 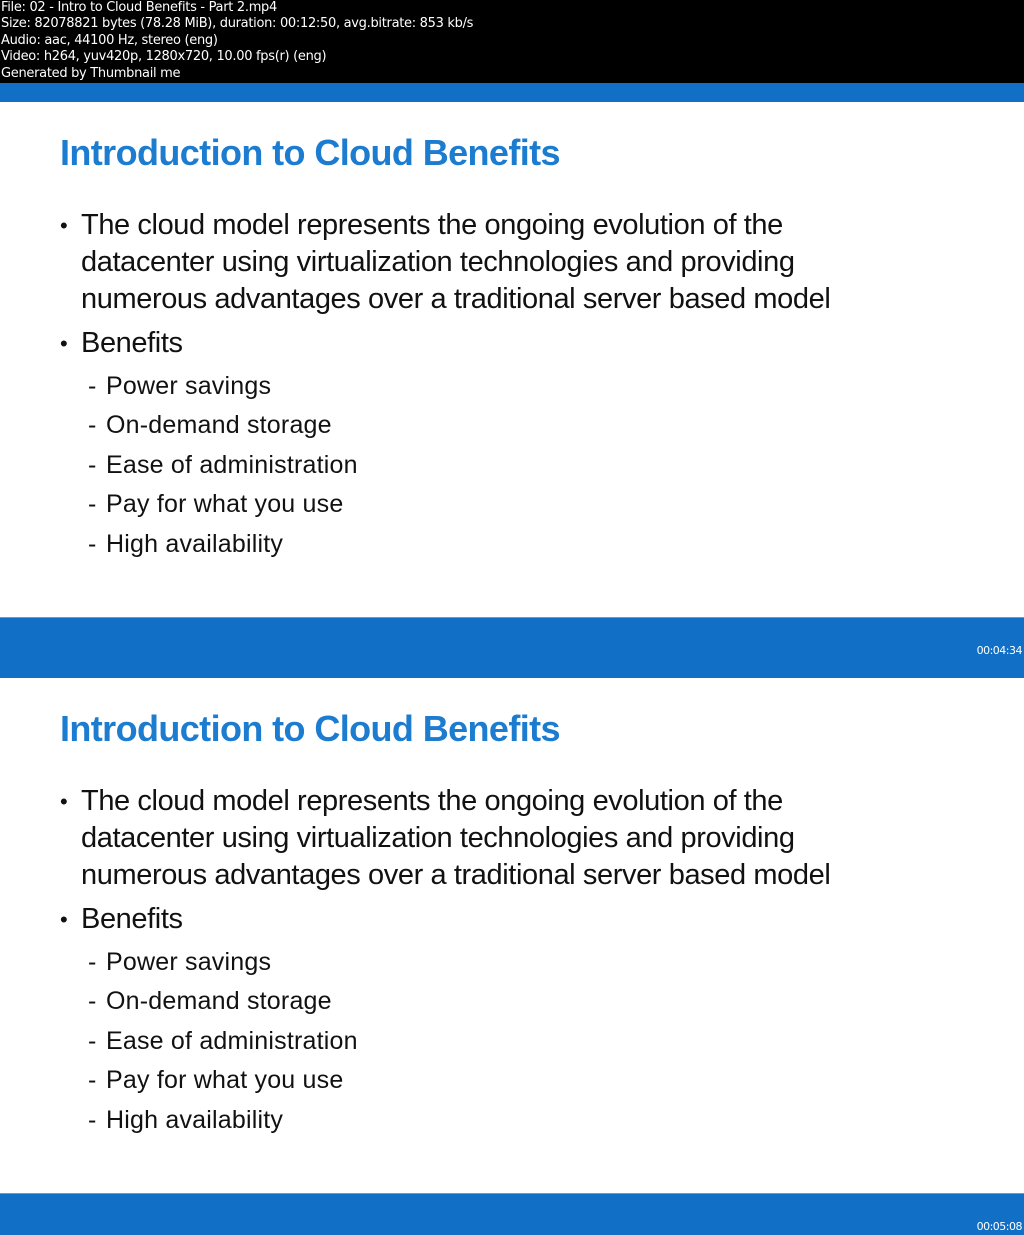 What do you see at coordinates (512, 92) in the screenshot?
I see `slide-top-band` at bounding box center [512, 92].